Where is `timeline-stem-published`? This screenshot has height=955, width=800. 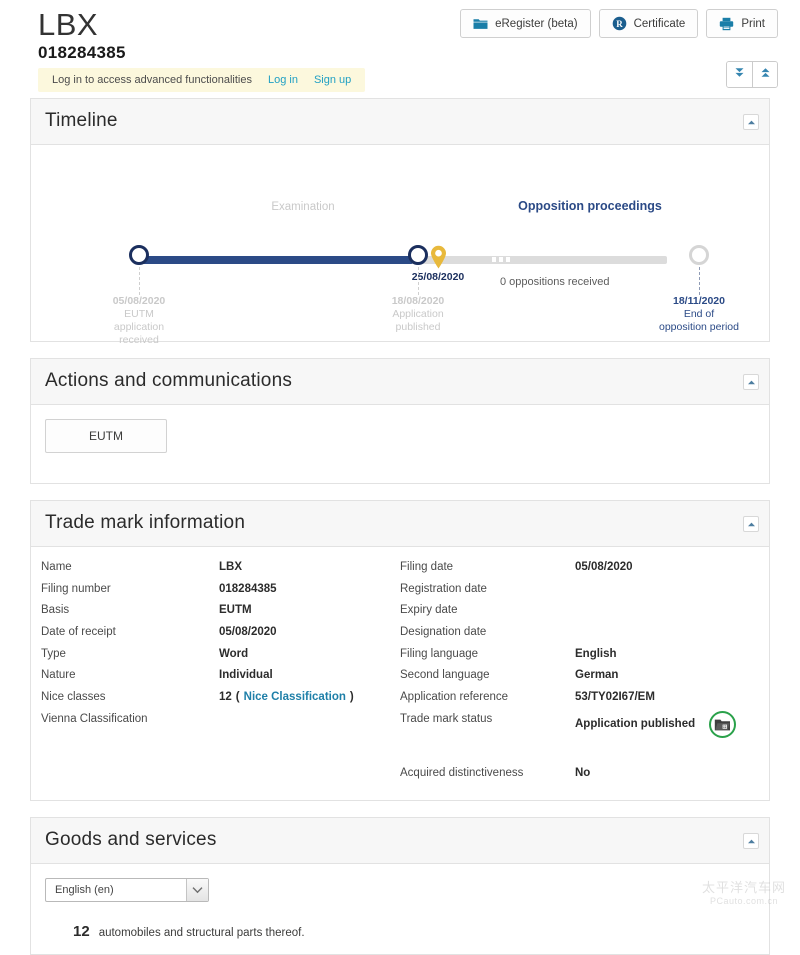 timeline-stem-published is located at coordinates (418, 281).